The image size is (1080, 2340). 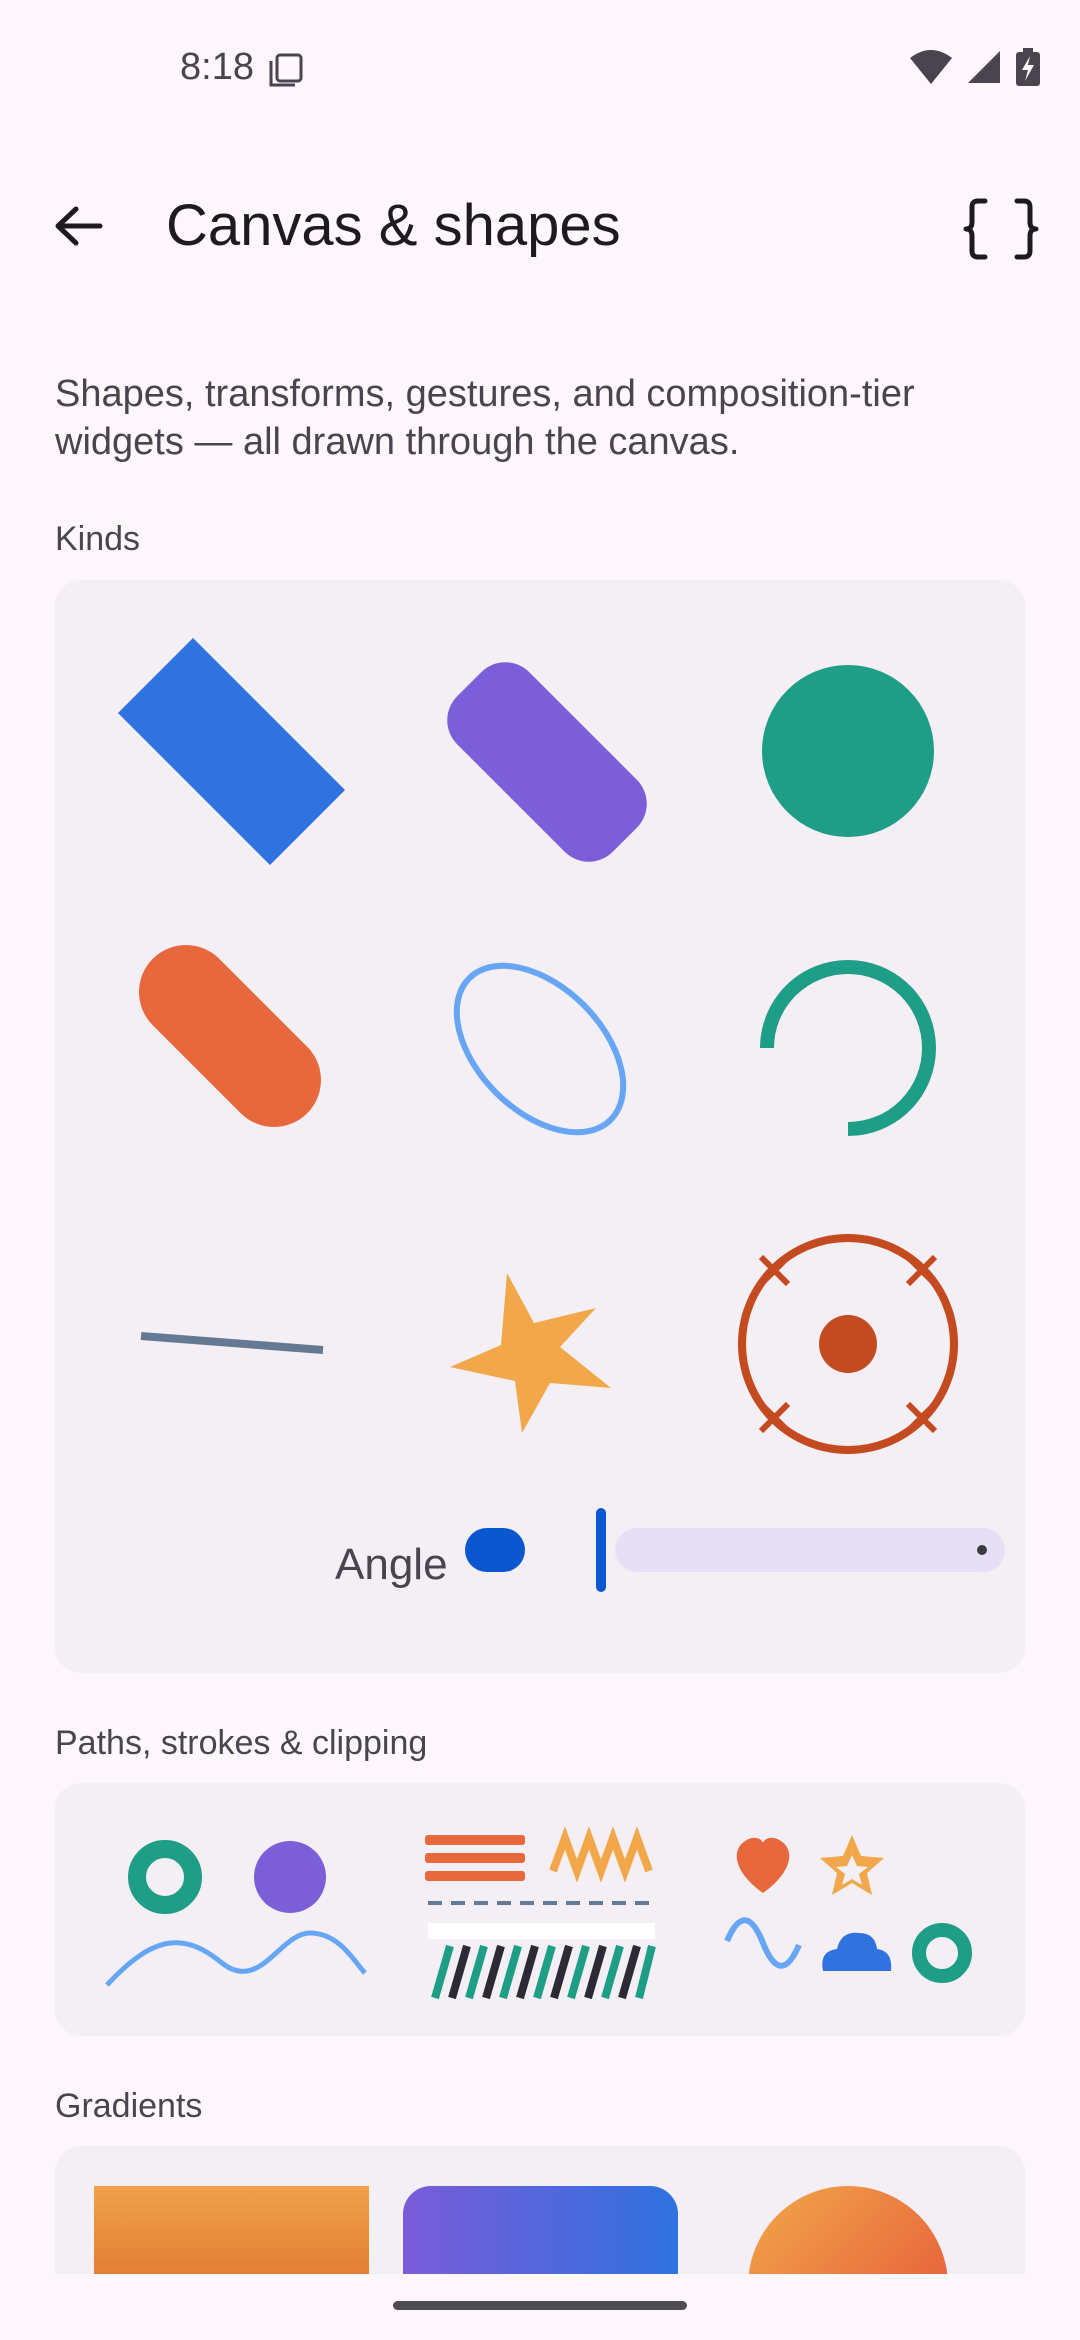 What do you see at coordinates (848, 751) in the screenshot?
I see `circle-shape` at bounding box center [848, 751].